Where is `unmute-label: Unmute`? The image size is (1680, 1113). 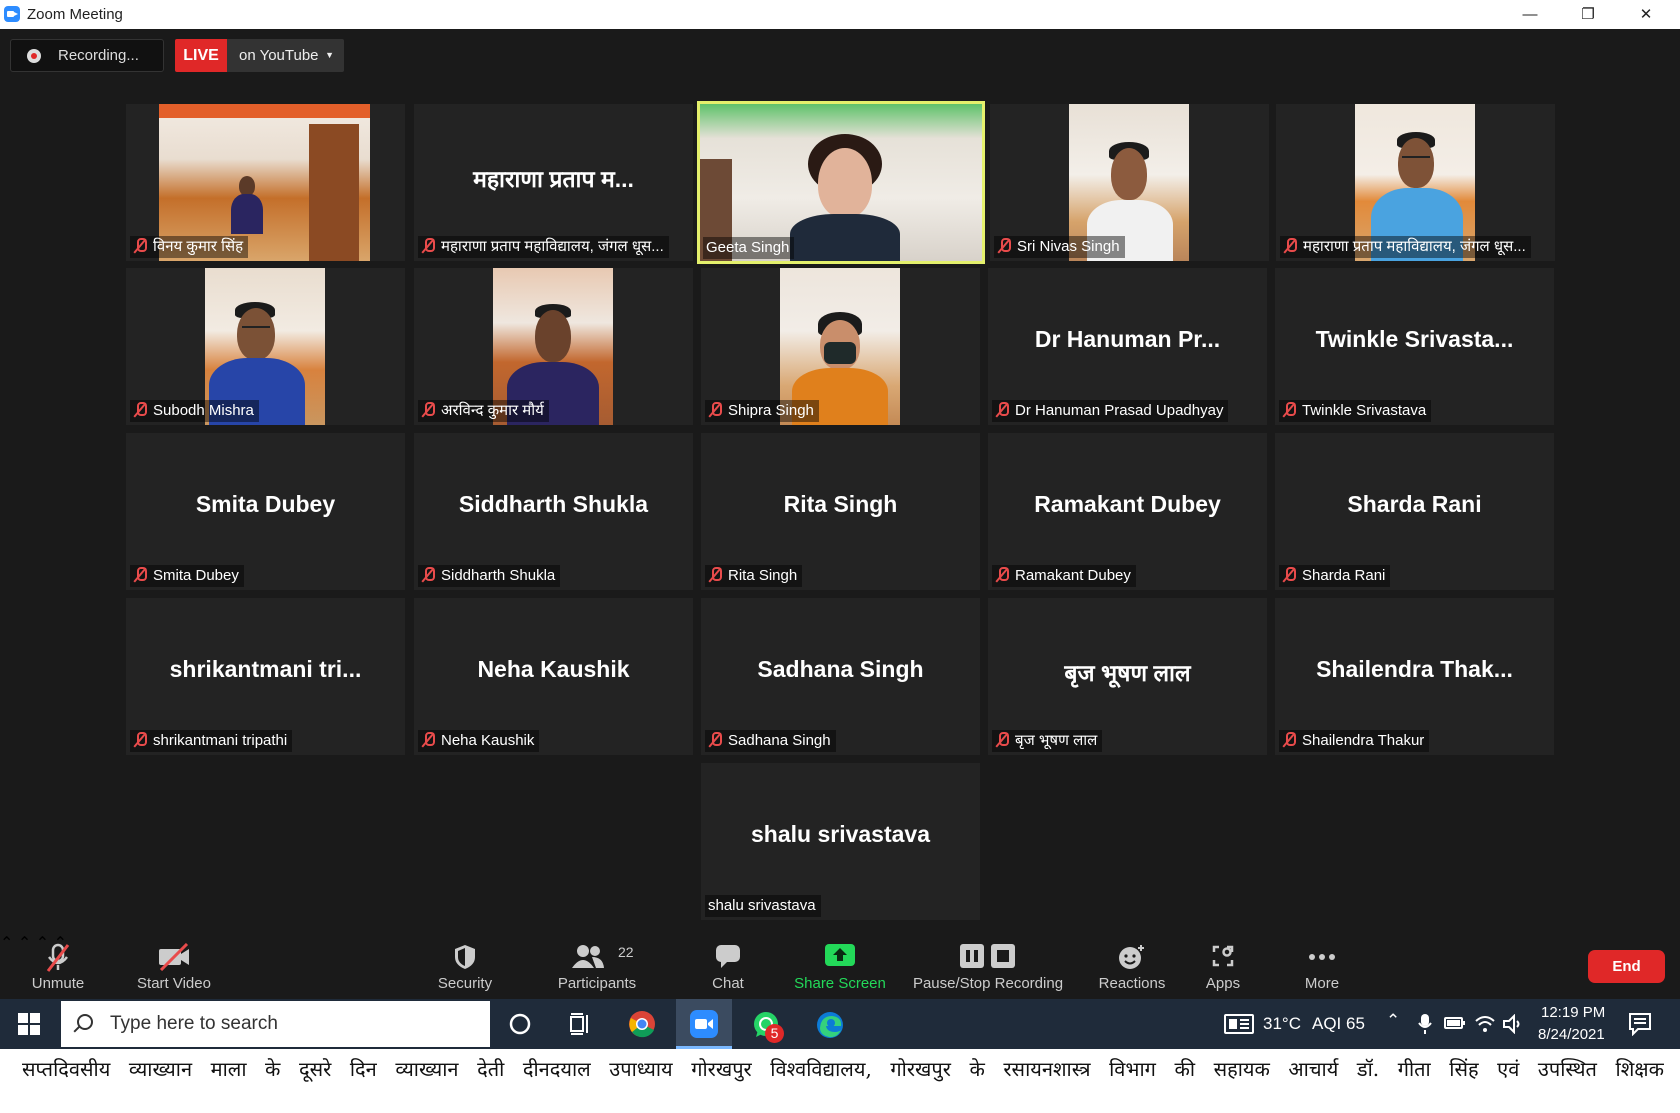
unmute-label: Unmute is located at coordinates (58, 983).